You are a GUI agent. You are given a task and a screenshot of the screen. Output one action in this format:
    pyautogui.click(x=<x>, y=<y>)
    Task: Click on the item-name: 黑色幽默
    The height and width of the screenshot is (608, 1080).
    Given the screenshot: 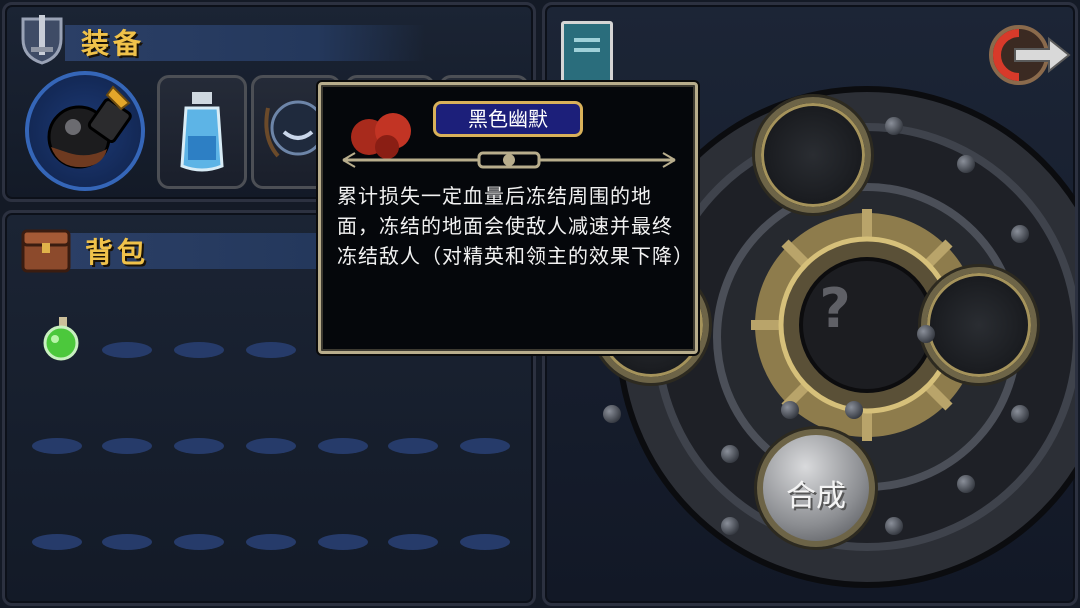 What is the action you would take?
    pyautogui.click(x=508, y=119)
    